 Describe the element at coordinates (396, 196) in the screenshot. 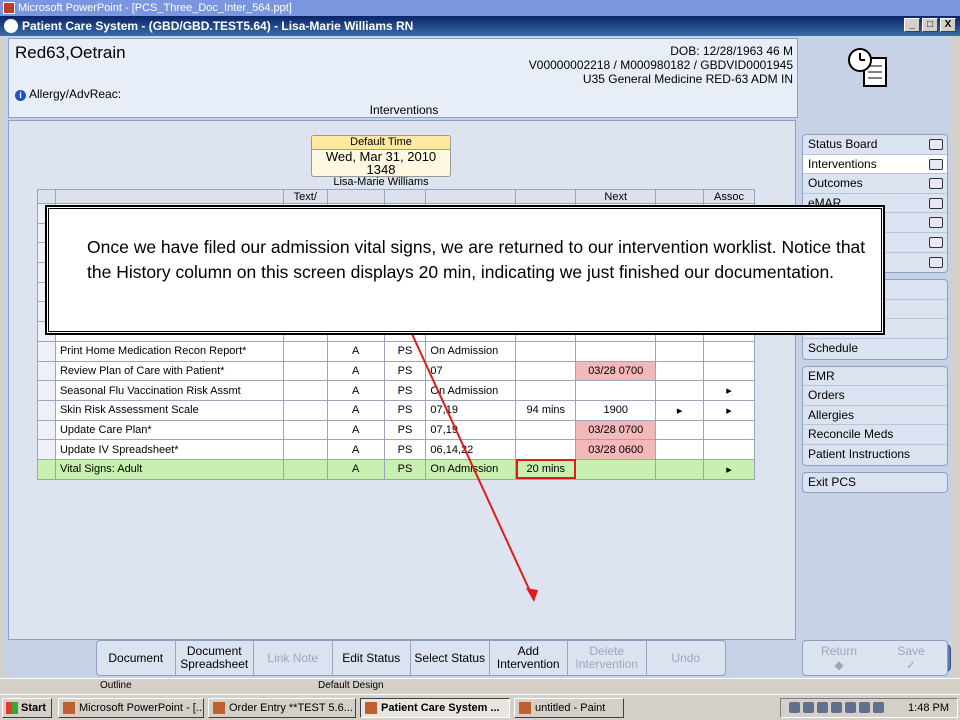

I see `table-header-row: Text/ Next Assoc` at that location.